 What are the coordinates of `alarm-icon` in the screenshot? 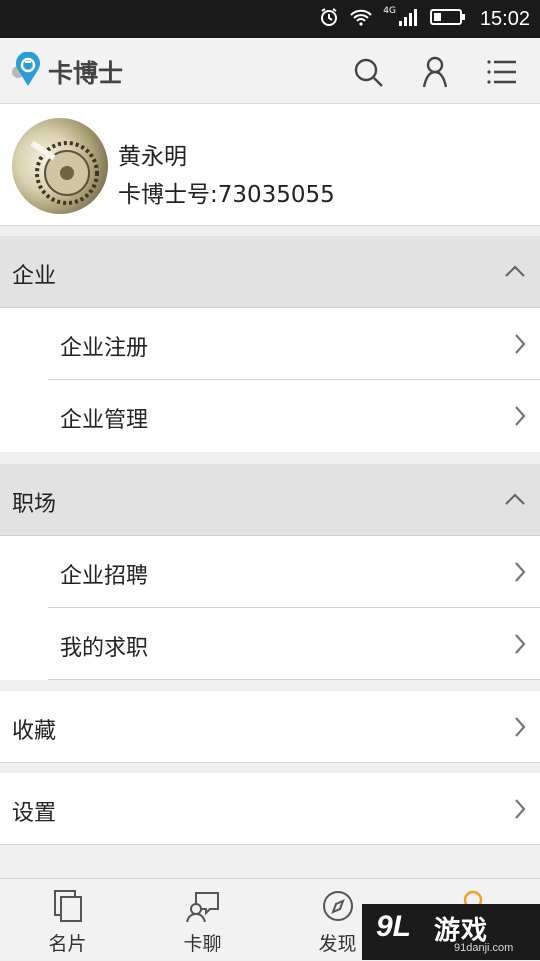 It's located at (329, 19).